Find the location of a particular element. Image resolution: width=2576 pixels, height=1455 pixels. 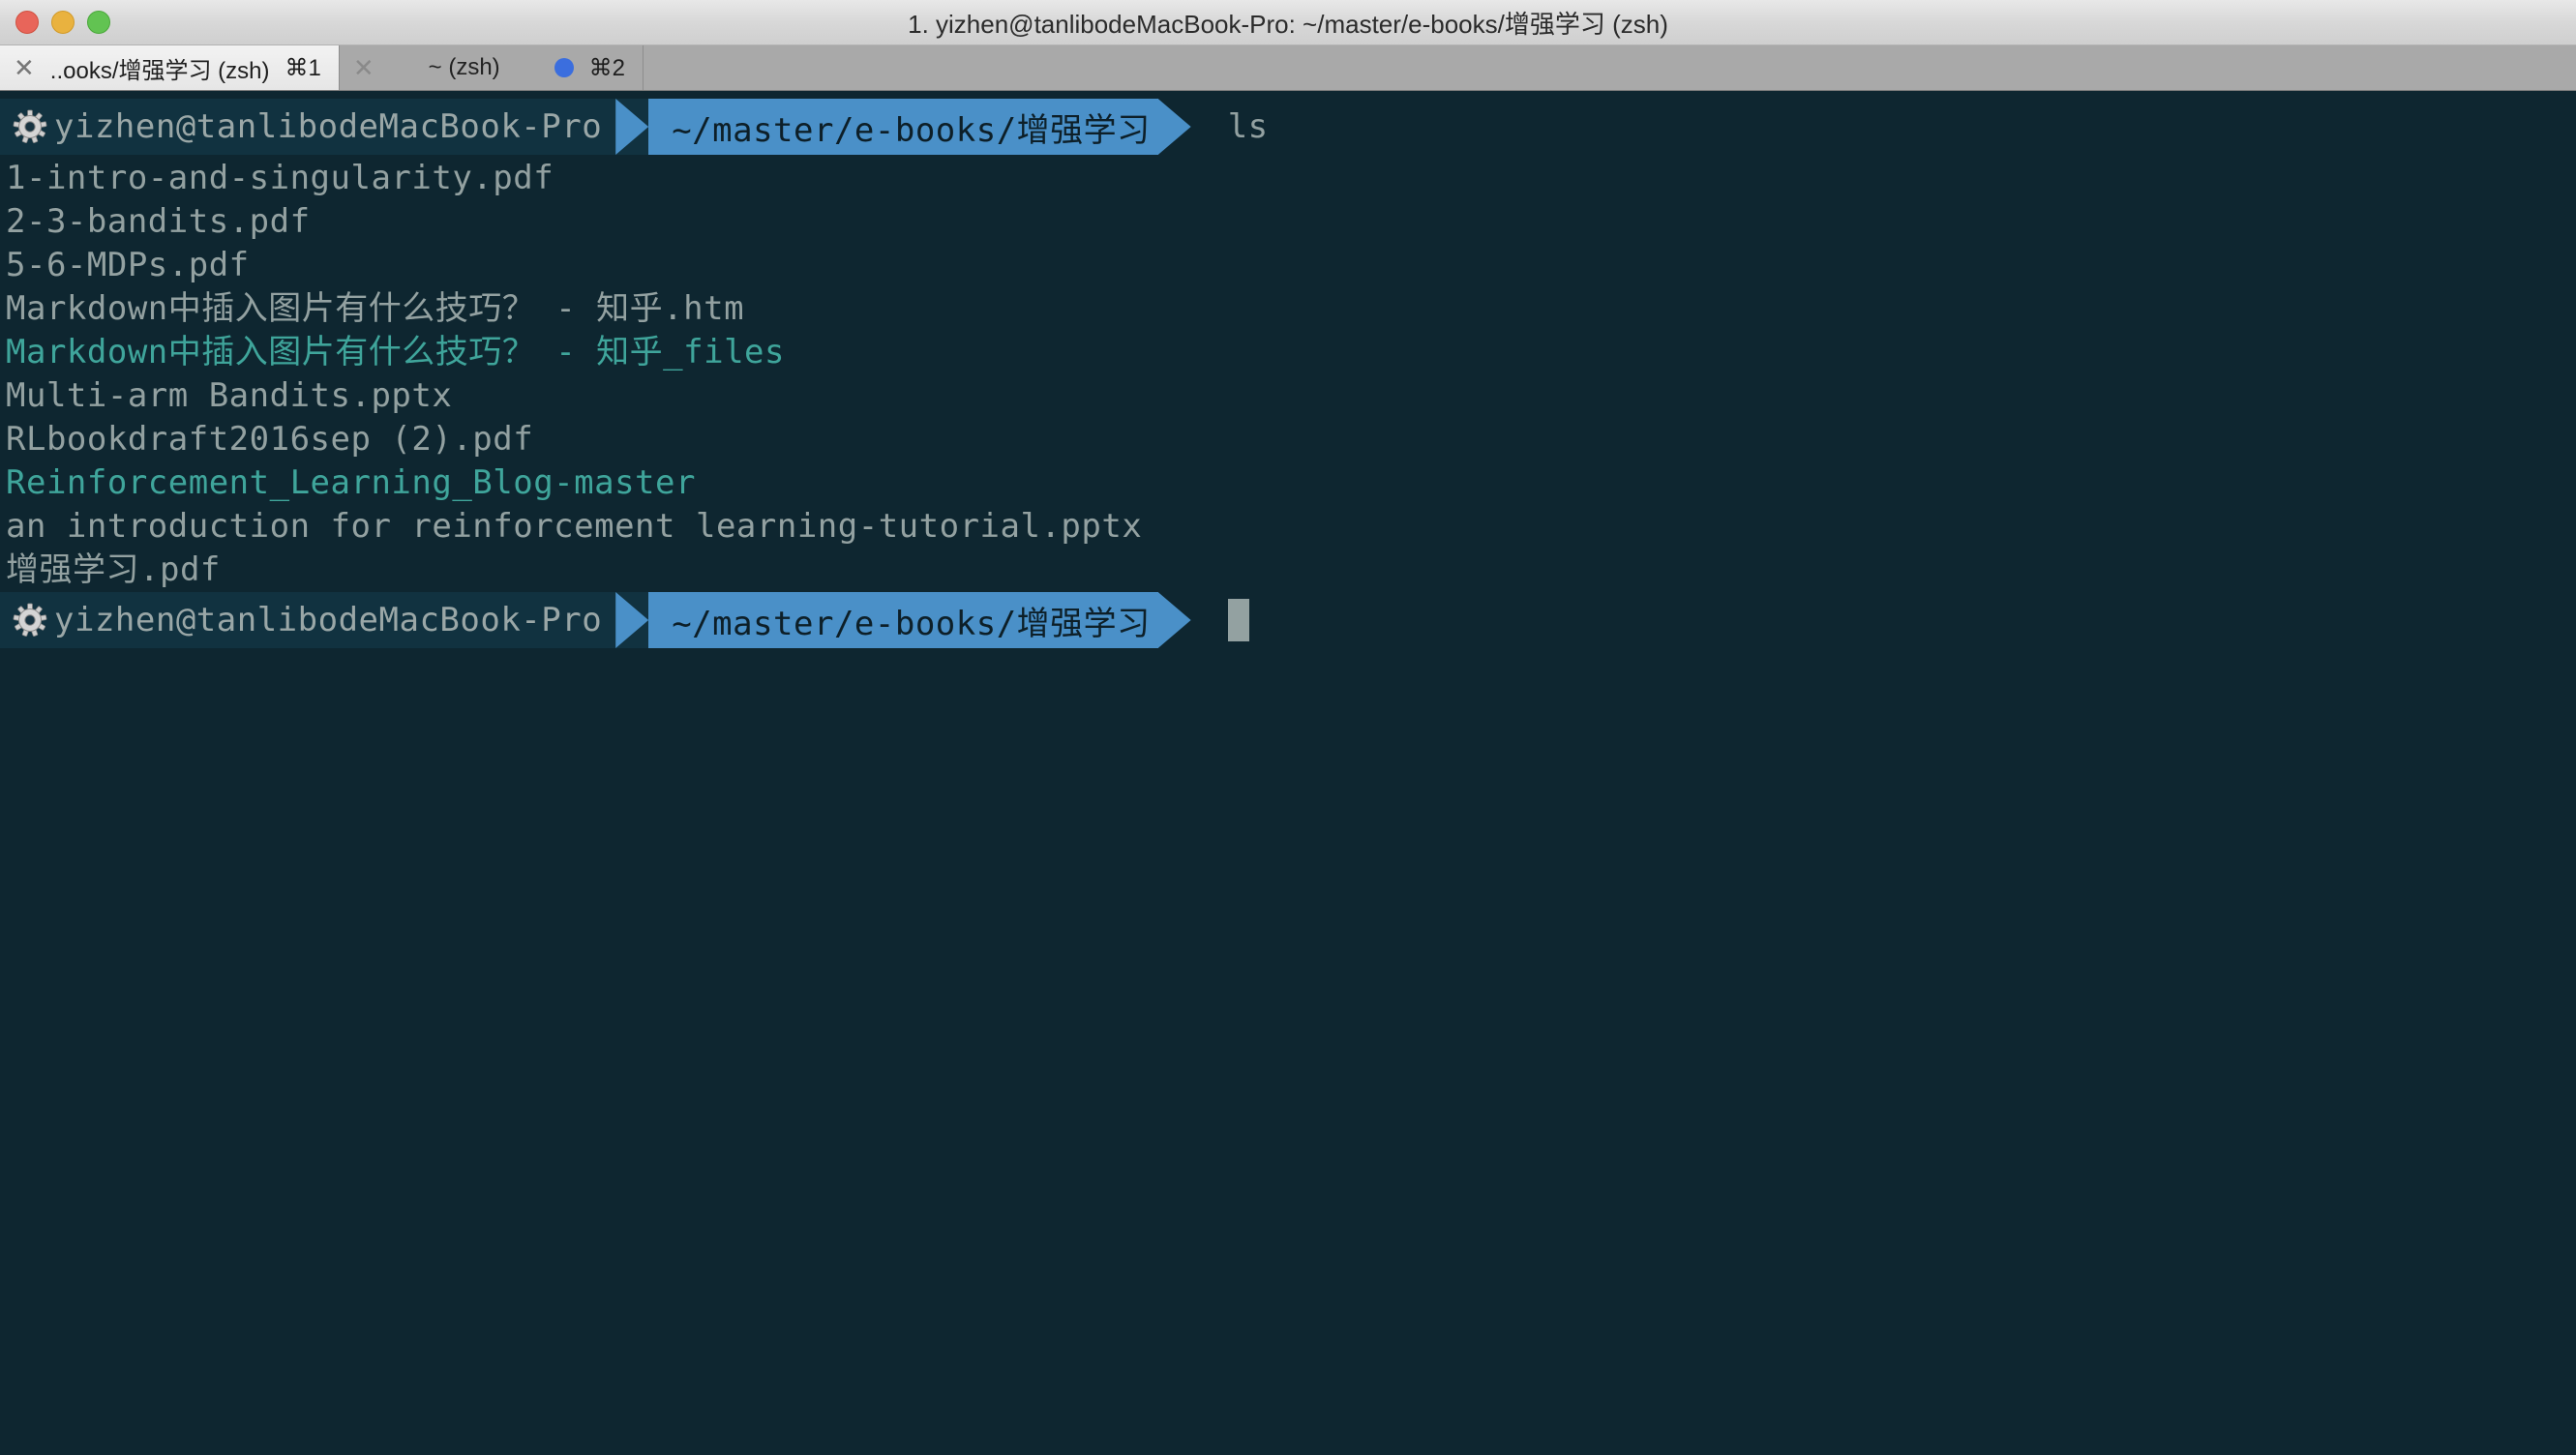

tab-1-shortcut: ⌘2 is located at coordinates (607, 68).